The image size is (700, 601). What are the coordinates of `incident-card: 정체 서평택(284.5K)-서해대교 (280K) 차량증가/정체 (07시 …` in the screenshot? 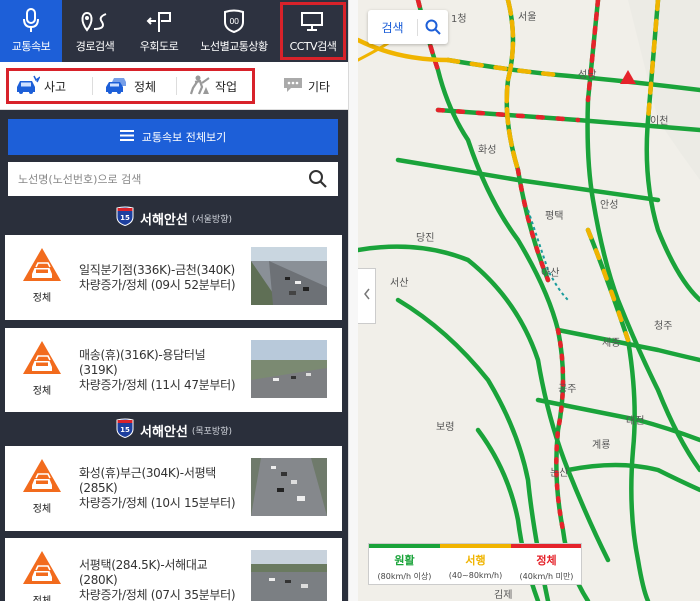 It's located at (173, 569).